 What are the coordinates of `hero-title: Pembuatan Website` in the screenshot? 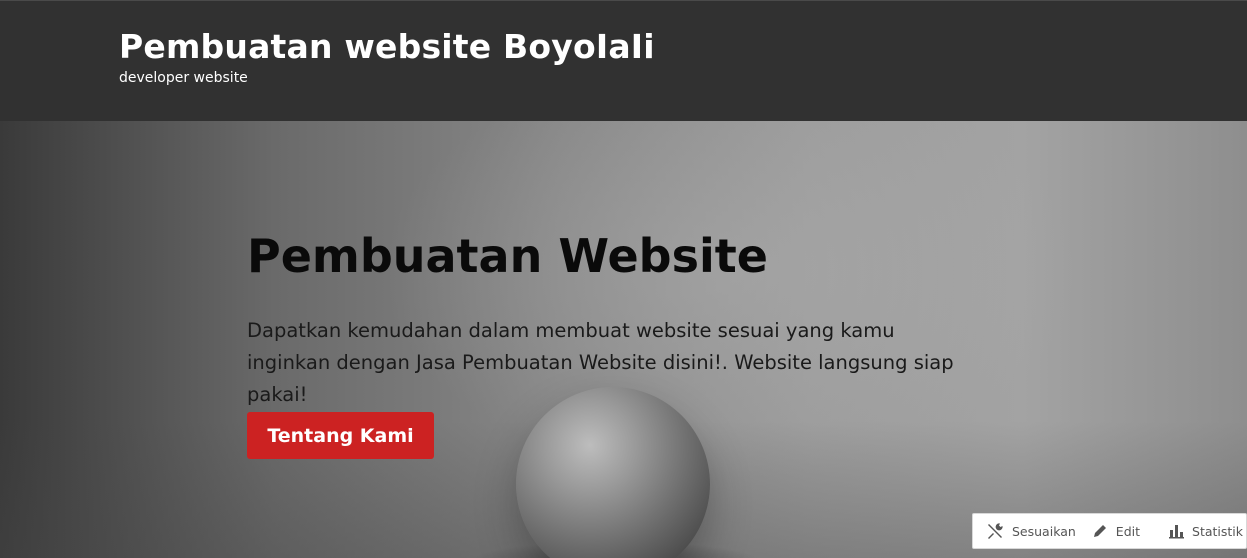 It's located at (507, 256).